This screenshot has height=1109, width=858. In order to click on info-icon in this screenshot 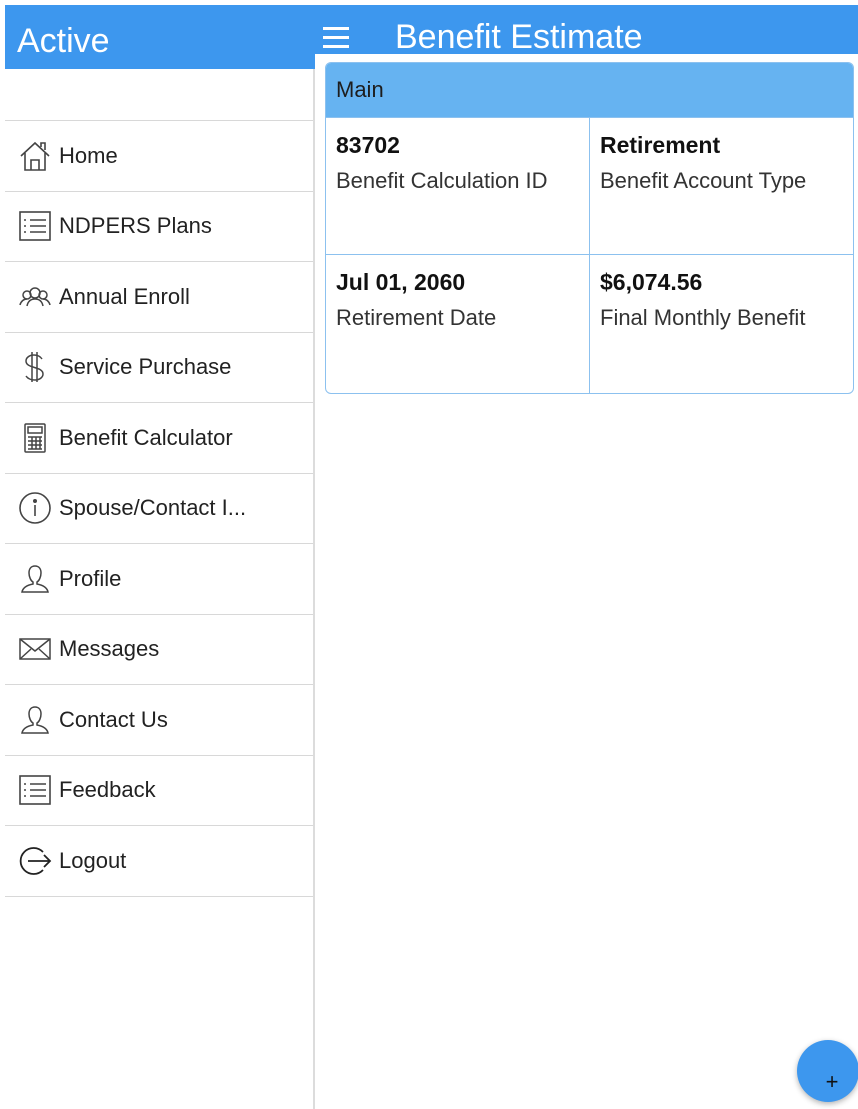, I will do `click(35, 508)`.